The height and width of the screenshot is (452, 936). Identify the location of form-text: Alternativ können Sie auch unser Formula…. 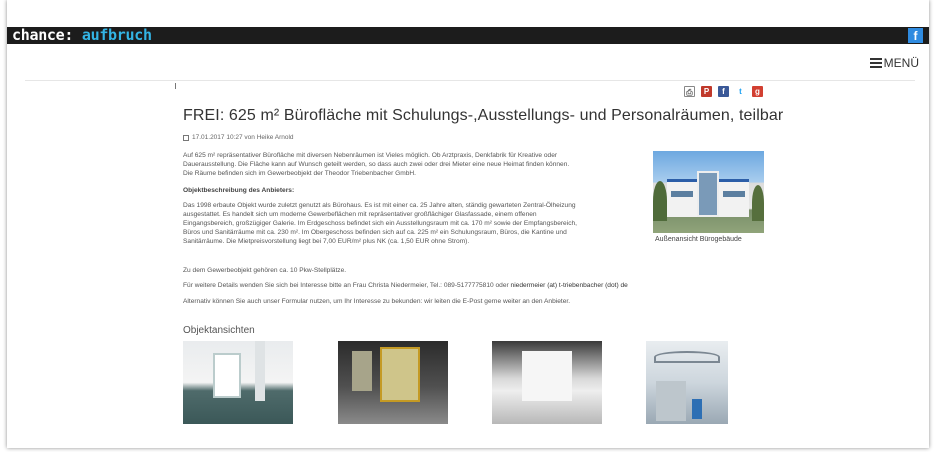
(377, 301).